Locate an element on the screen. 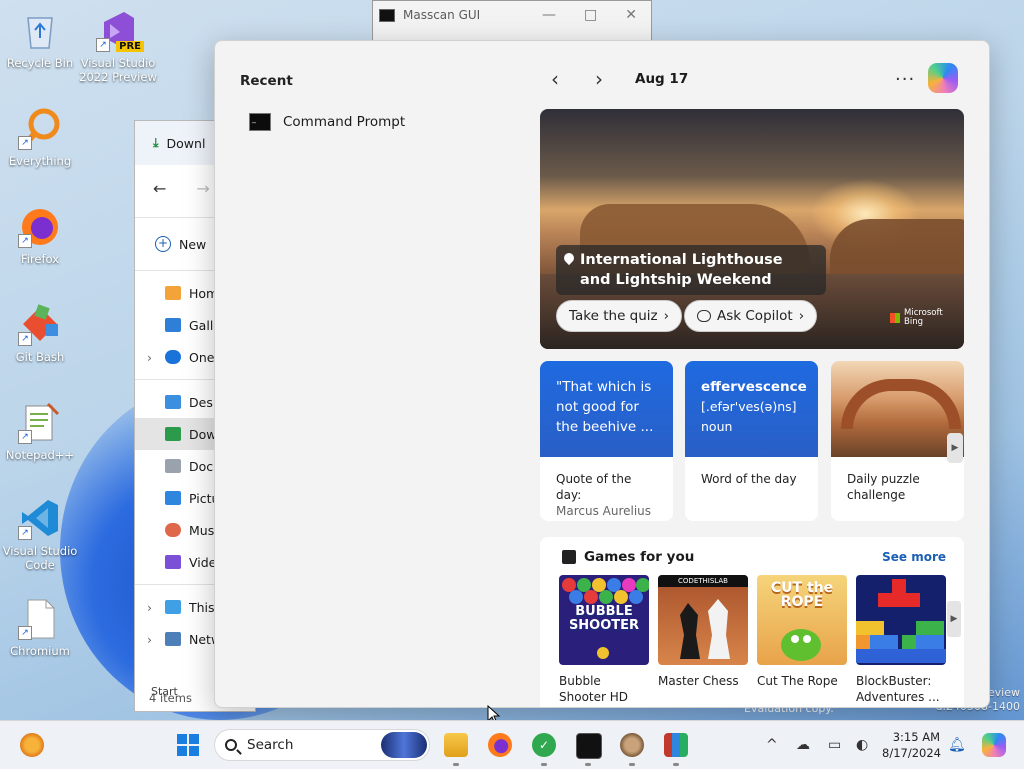 This screenshot has height=769, width=1024. recent-item-label: Command Prompt is located at coordinates (344, 122).